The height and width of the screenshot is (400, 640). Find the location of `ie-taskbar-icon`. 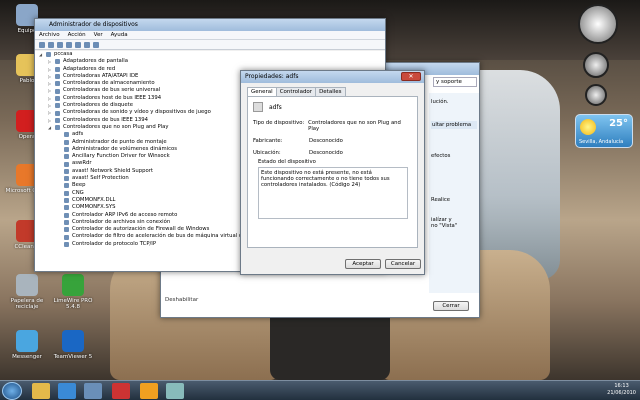

ie-taskbar-icon is located at coordinates (67, 391).